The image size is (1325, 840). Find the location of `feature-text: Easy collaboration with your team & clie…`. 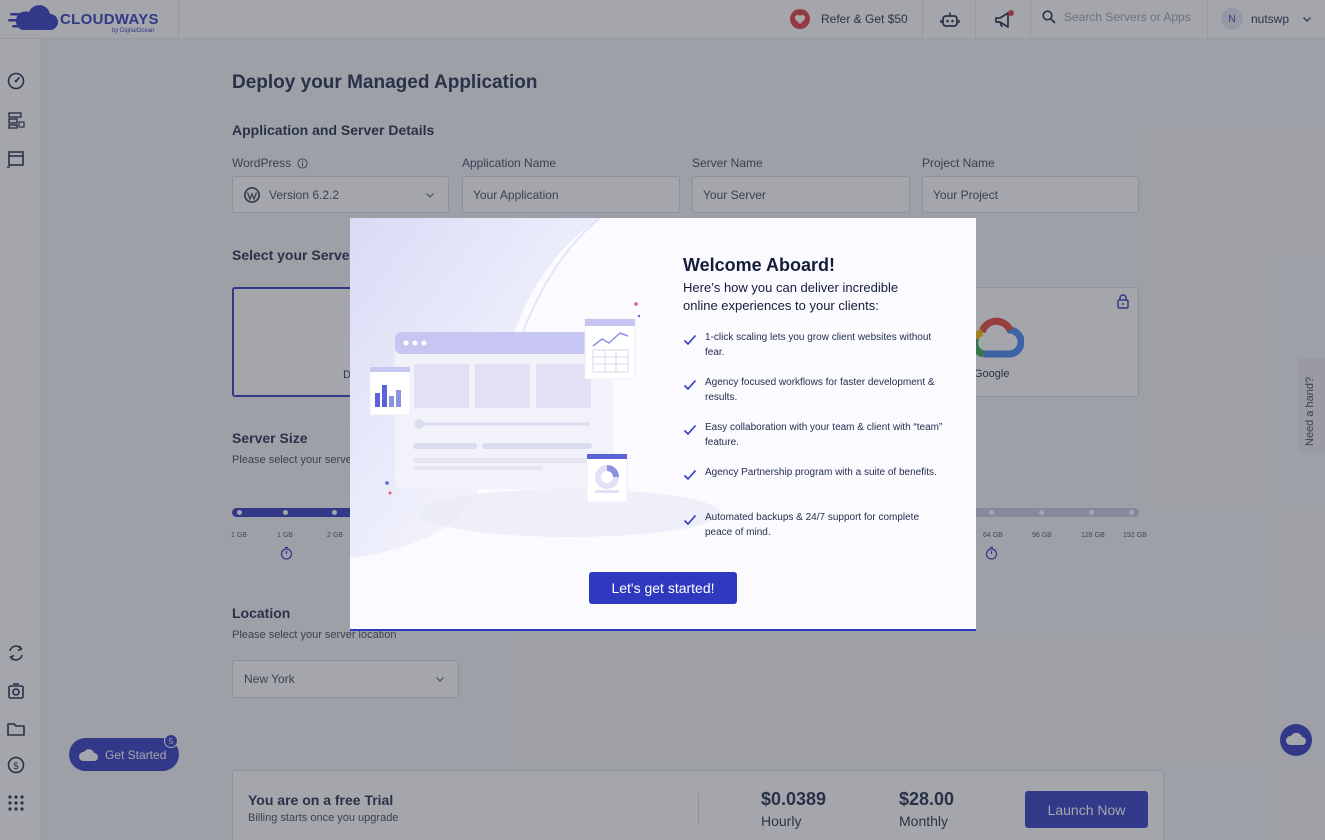

feature-text: Easy collaboration with your team & clie… is located at coordinates (824, 435).